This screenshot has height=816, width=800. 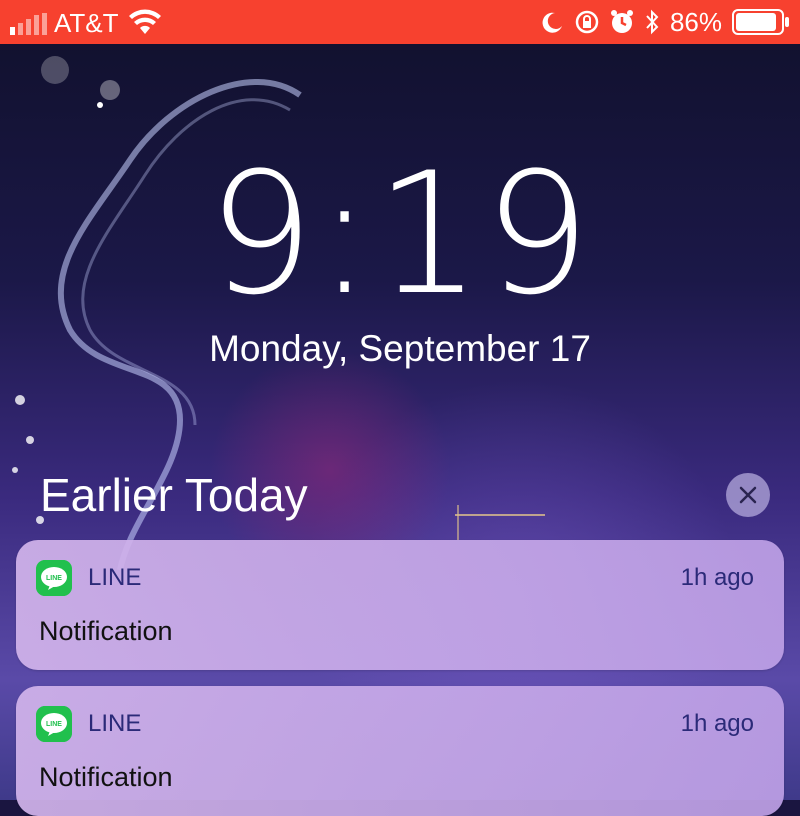 I want to click on rotation-lock-icon, so click(x=587, y=22).